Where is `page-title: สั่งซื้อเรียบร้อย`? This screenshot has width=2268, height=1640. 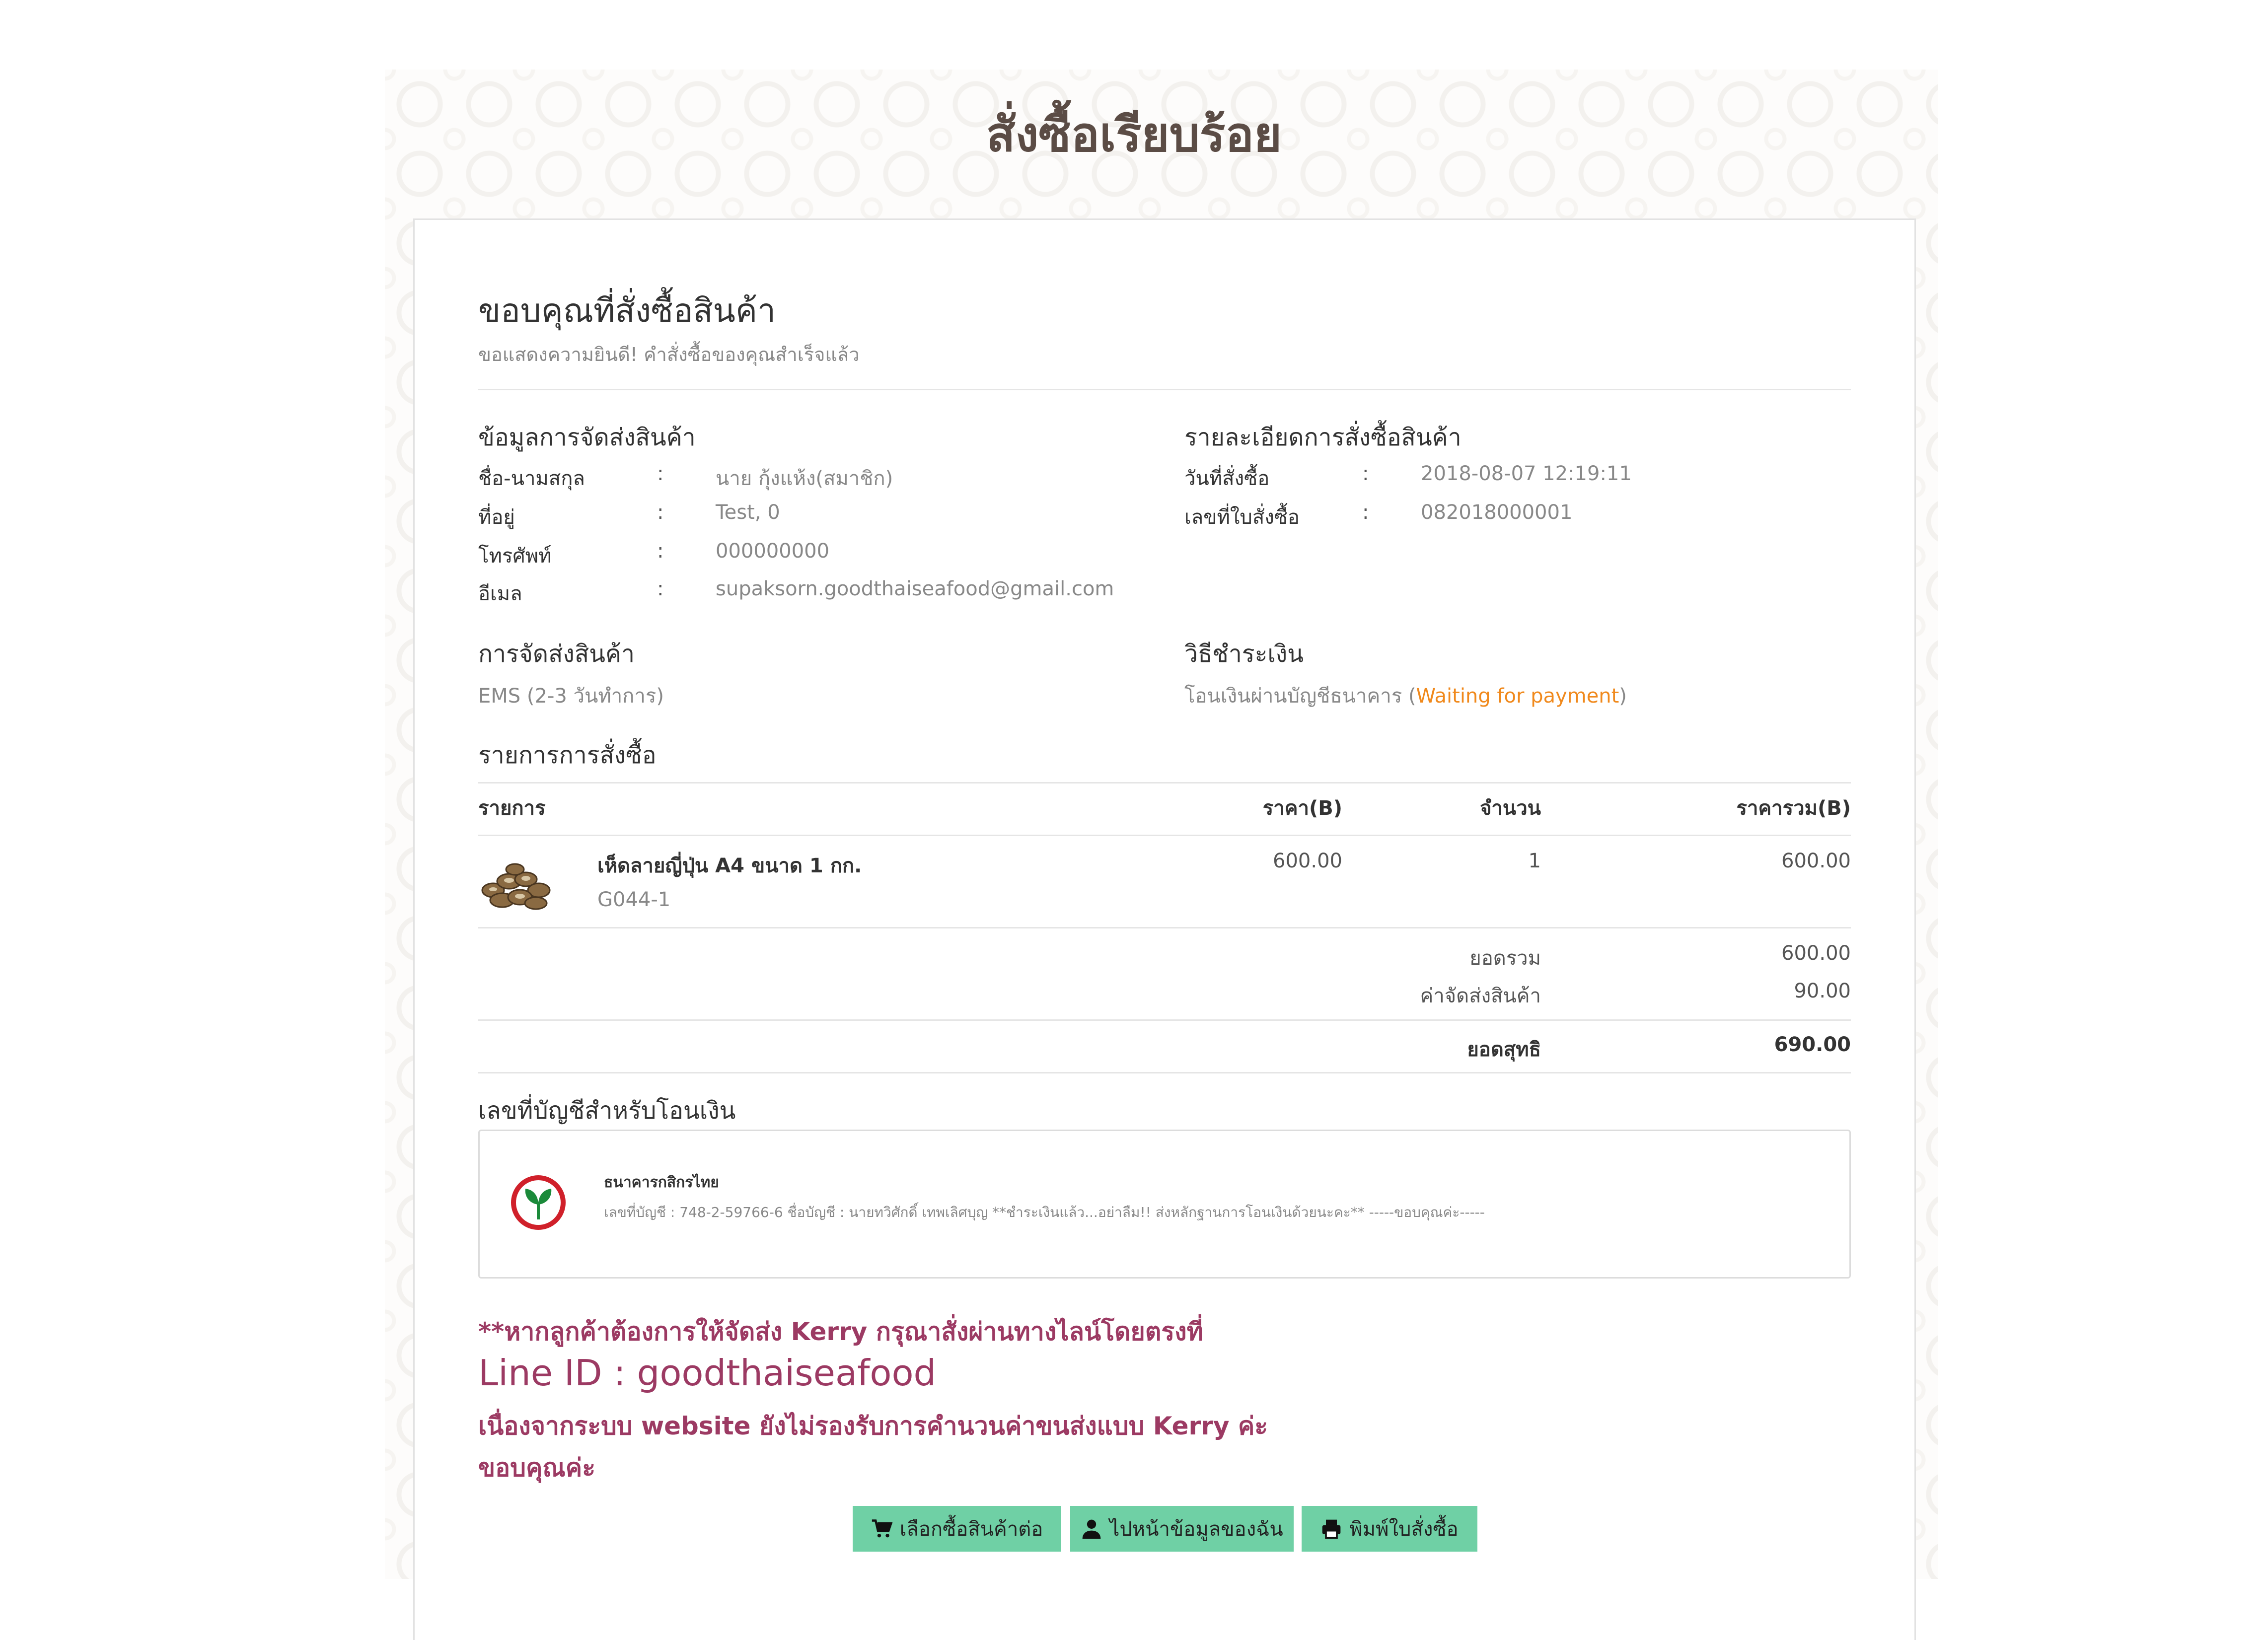
page-title: สั่งซื้อเรียบร้อย is located at coordinates (1134, 134).